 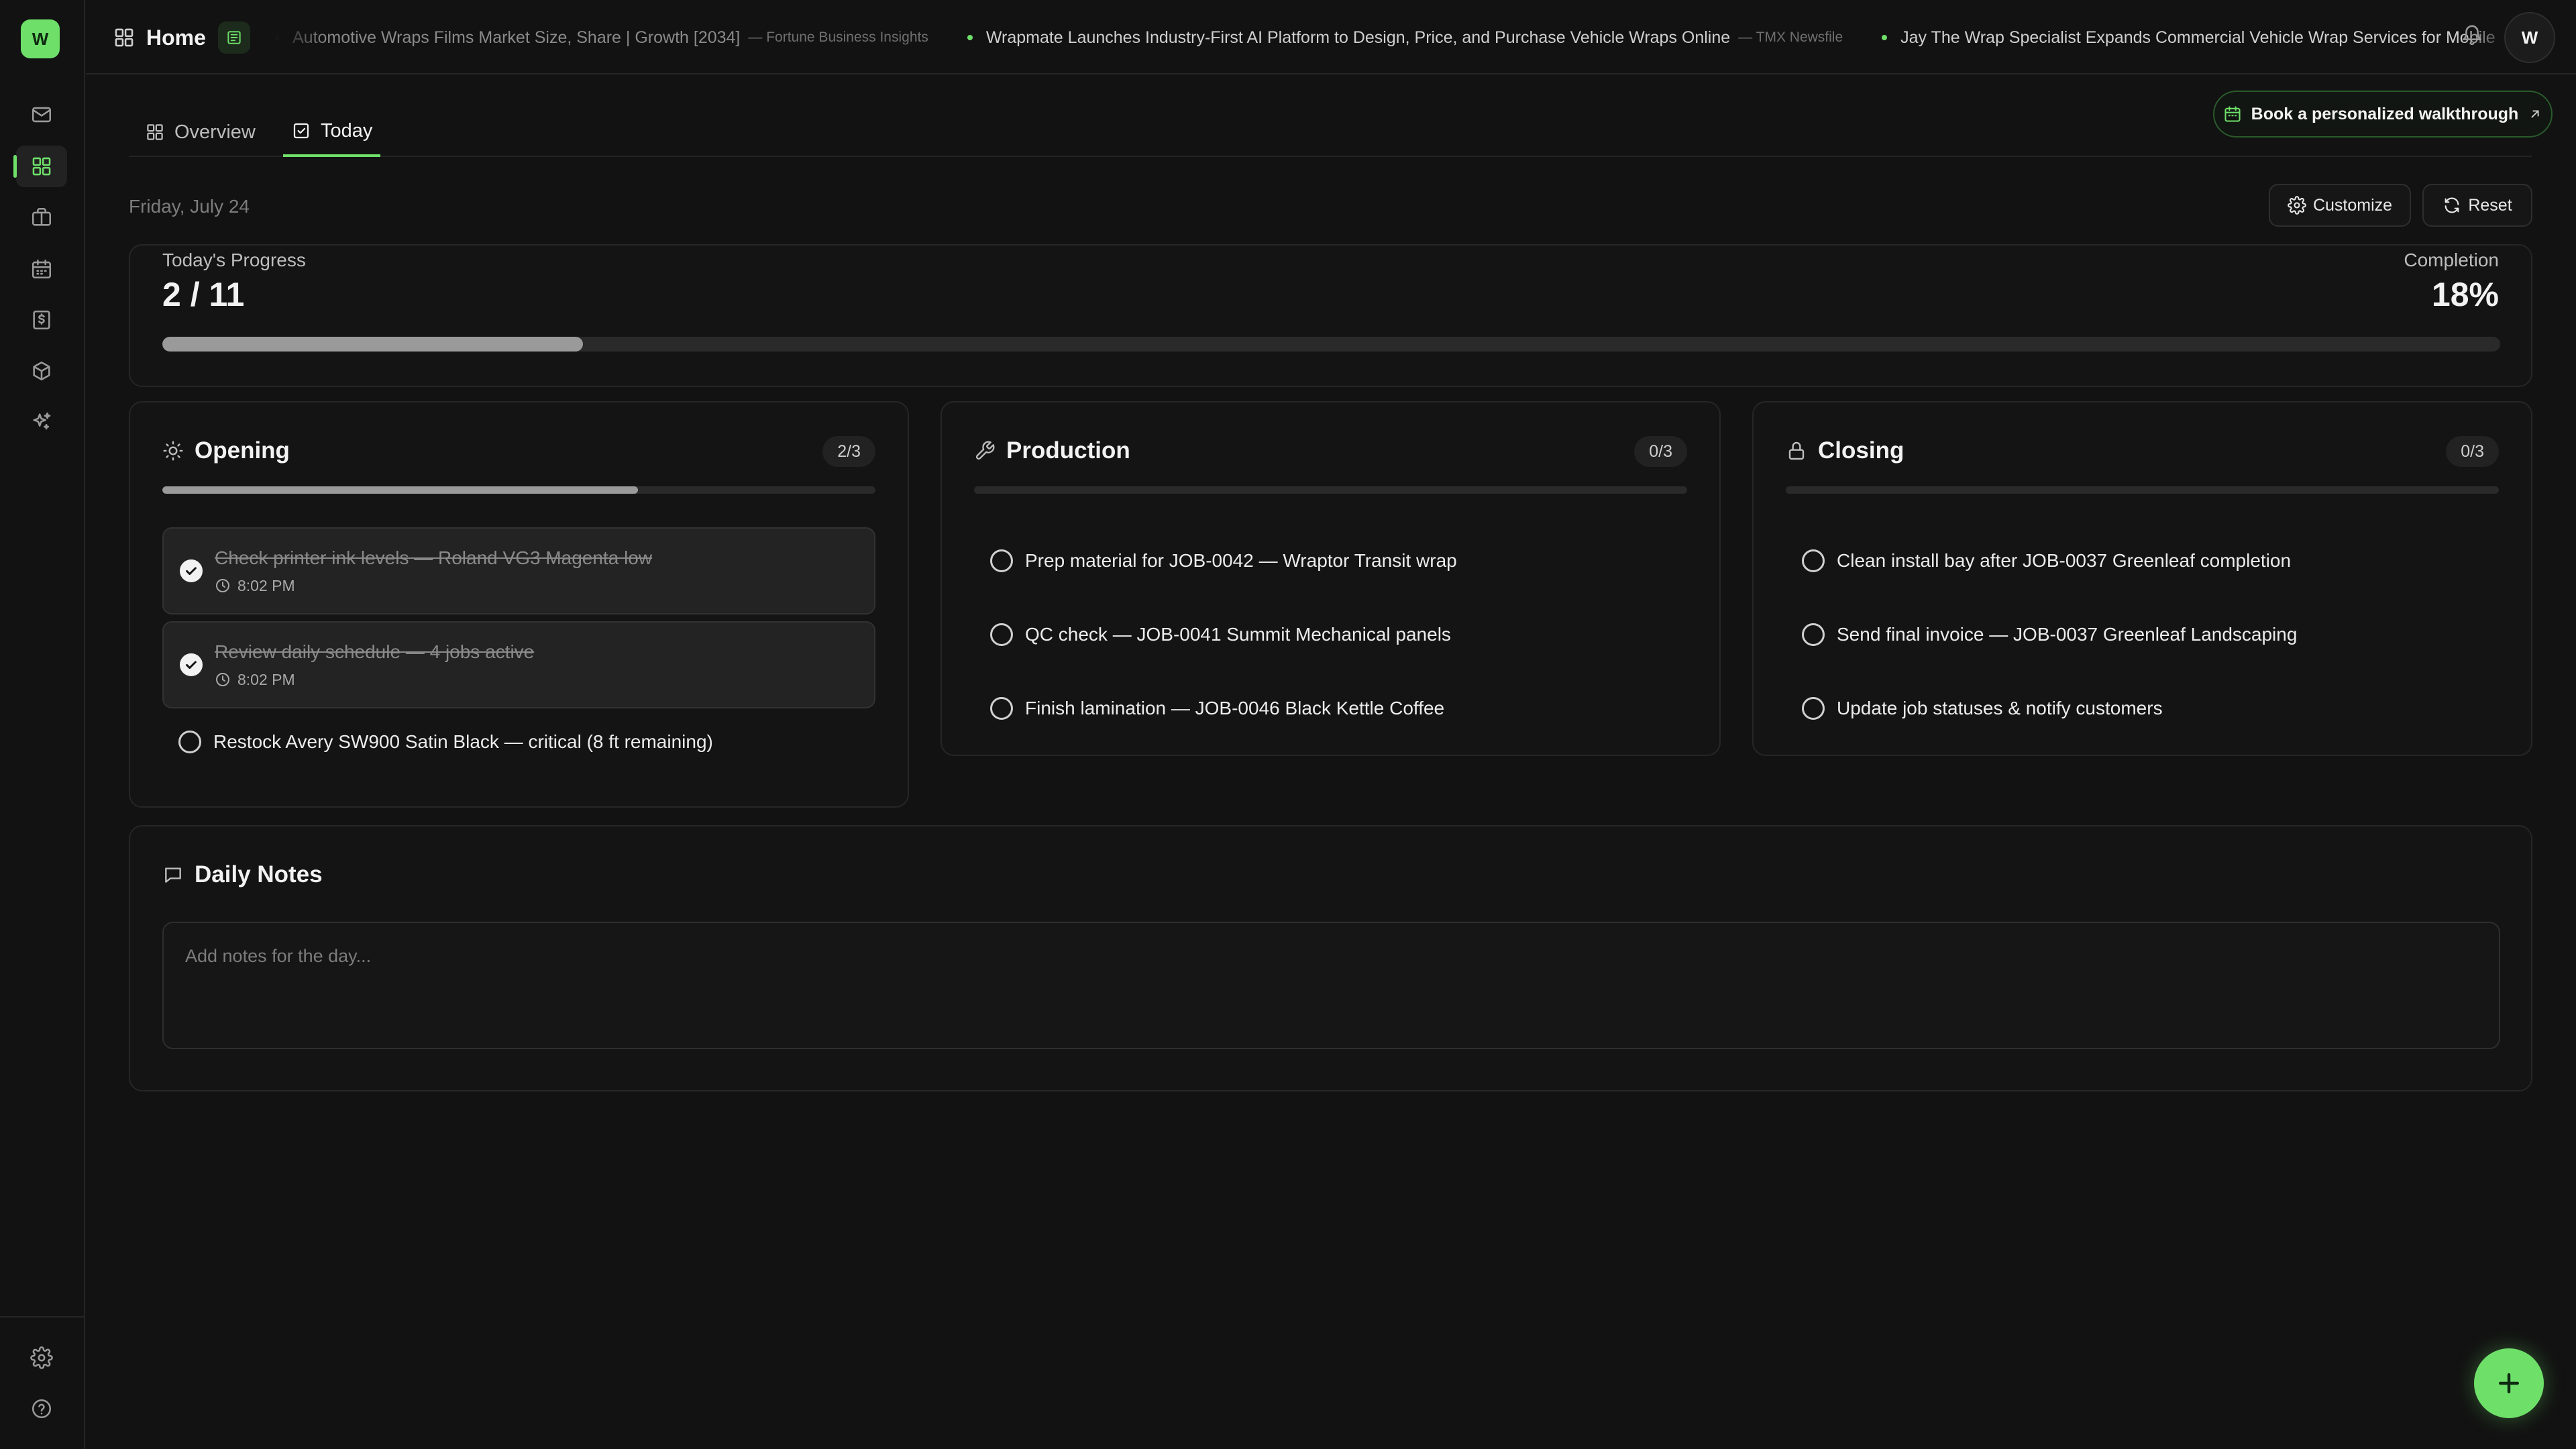 I want to click on app-logo: W, so click(x=40, y=38).